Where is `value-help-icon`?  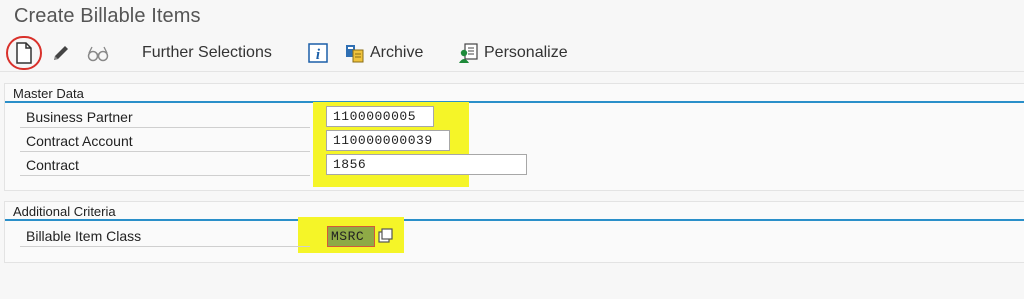
value-help-icon is located at coordinates (386, 236).